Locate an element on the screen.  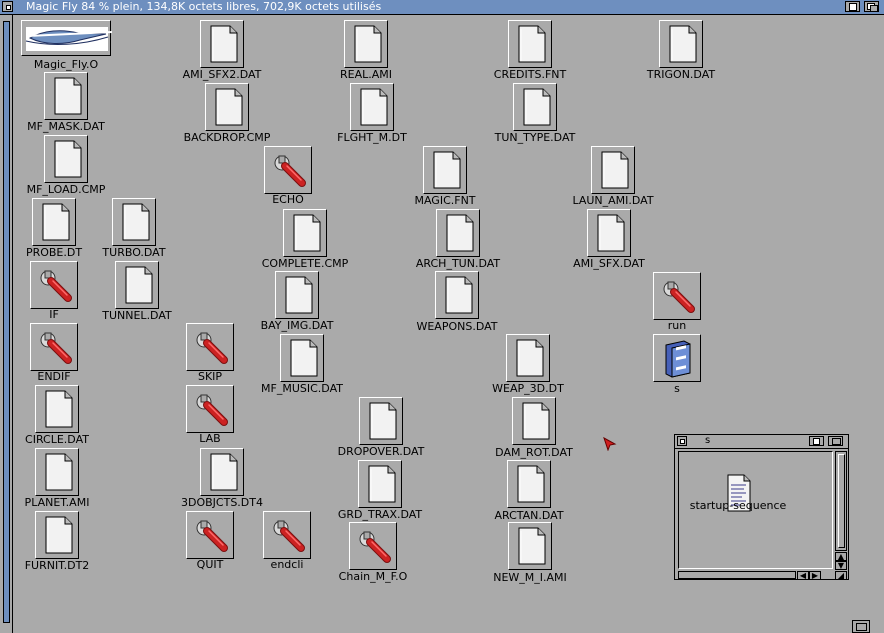
project-logo-icon is located at coordinates (66, 38).